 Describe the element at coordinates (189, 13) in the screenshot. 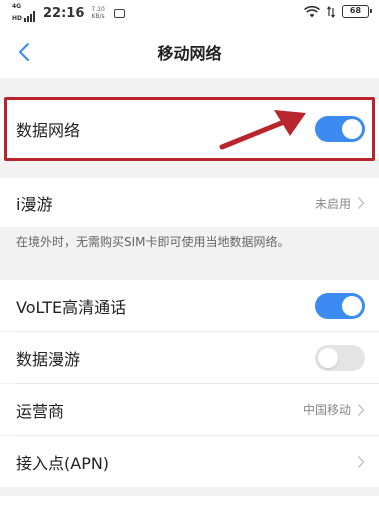

I see `status-bar: 4G HD 22:16 7.10 KB/s 68` at that location.